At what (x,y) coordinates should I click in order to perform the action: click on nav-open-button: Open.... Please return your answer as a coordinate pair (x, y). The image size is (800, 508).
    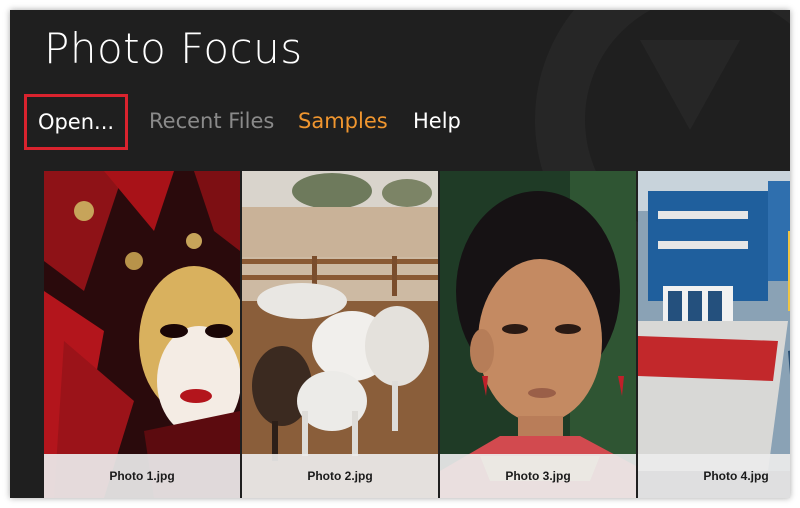
    Looking at the image, I should click on (76, 122).